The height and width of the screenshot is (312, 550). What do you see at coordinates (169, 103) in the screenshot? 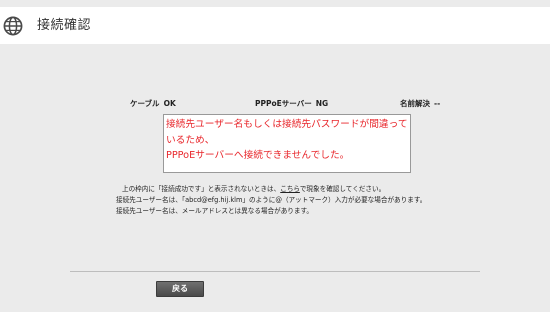
I see `cable-value: OK` at bounding box center [169, 103].